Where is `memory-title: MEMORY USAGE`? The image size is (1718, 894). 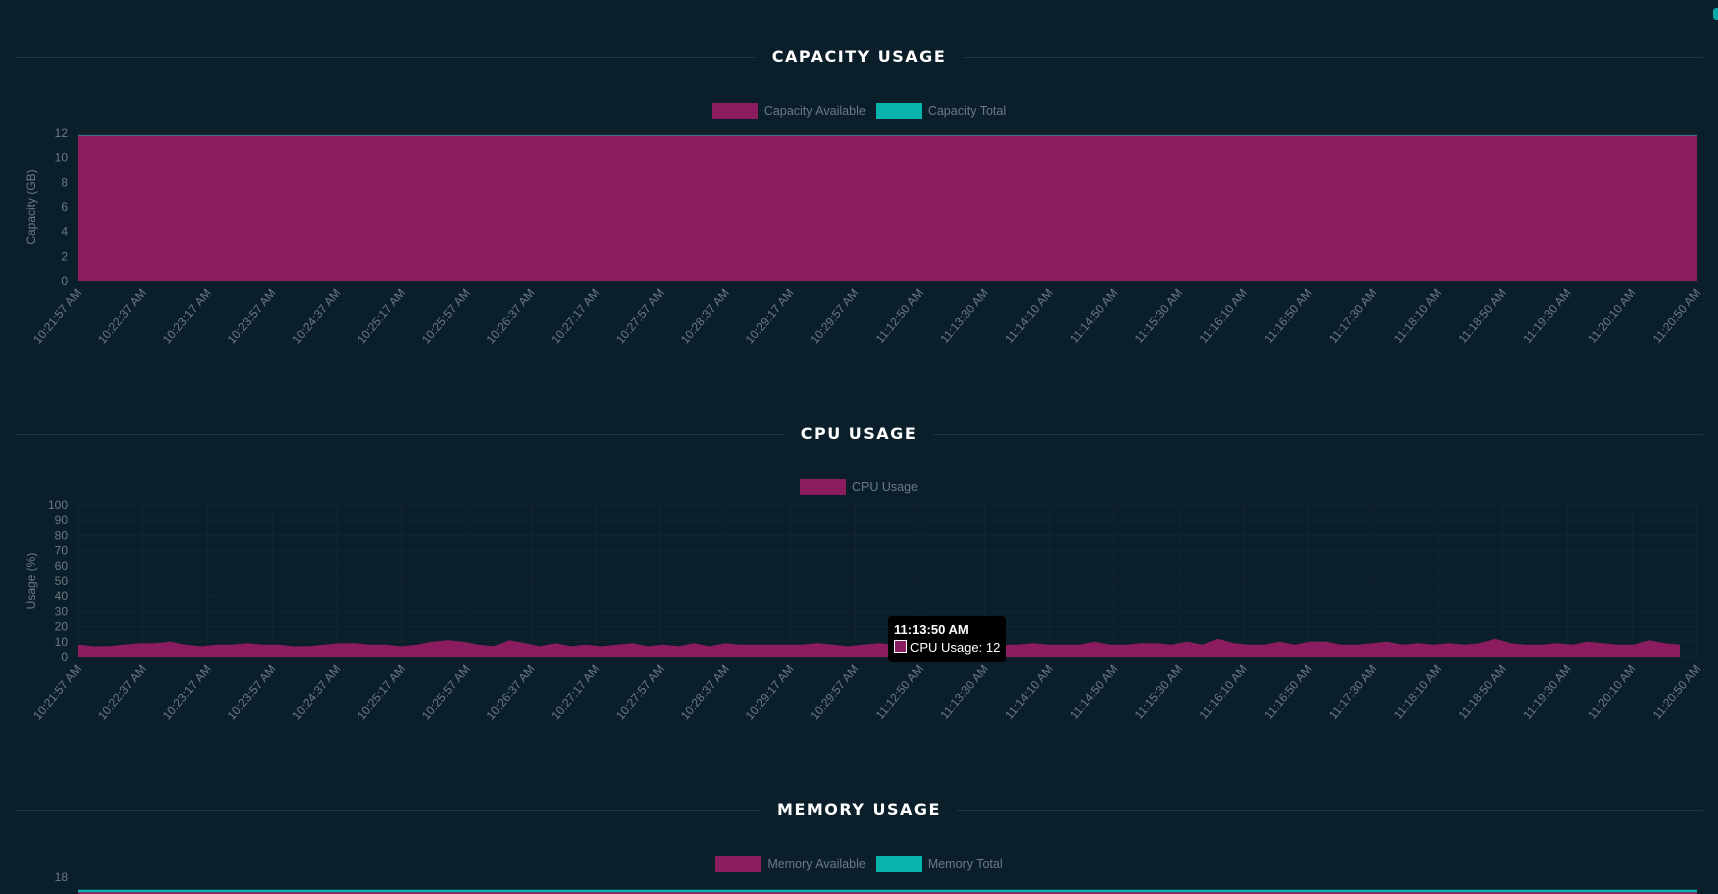 memory-title: MEMORY USAGE is located at coordinates (859, 810).